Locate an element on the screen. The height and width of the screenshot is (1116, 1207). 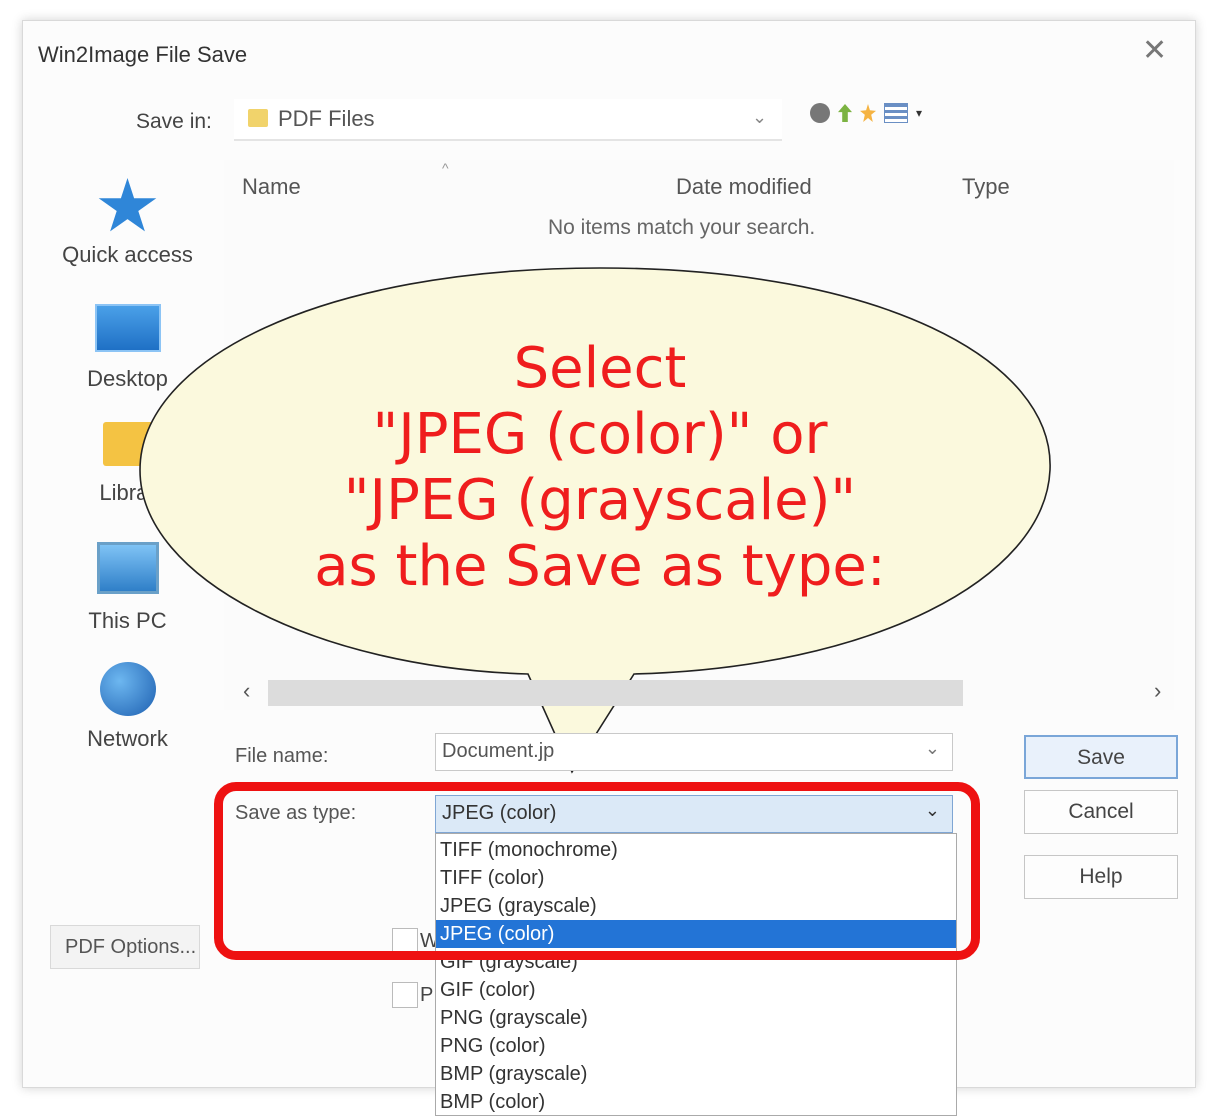
checkbox is located at coordinates (405, 995).